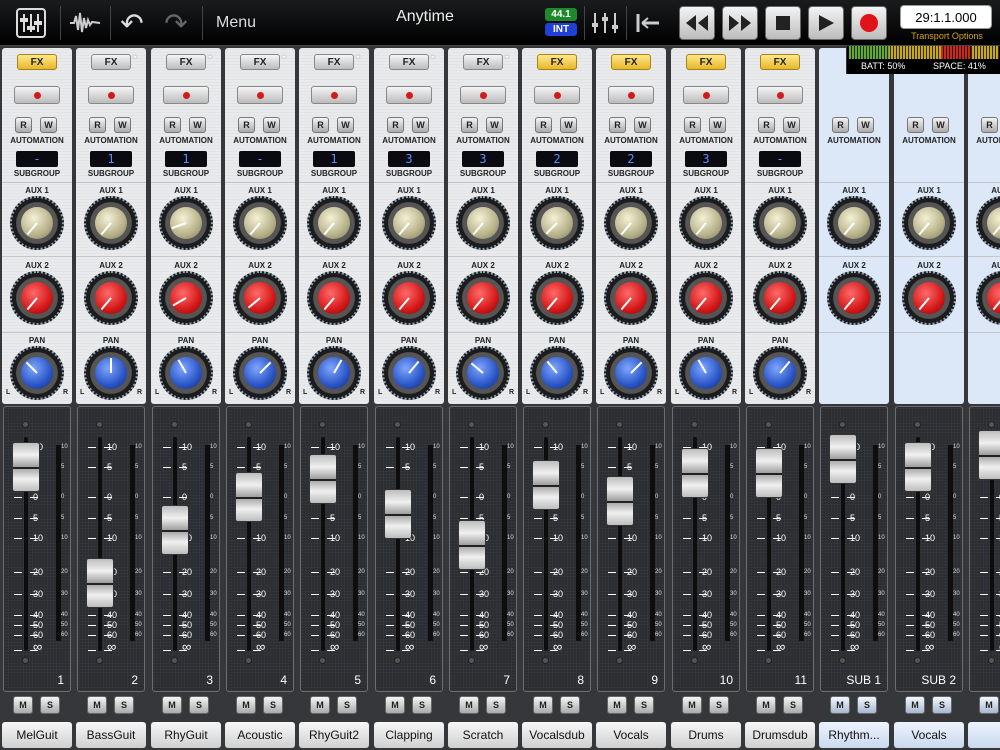 This screenshot has height=750, width=1000. I want to click on volume-fader: 1010550055101020203030404050506060∞6, so click(409, 549).